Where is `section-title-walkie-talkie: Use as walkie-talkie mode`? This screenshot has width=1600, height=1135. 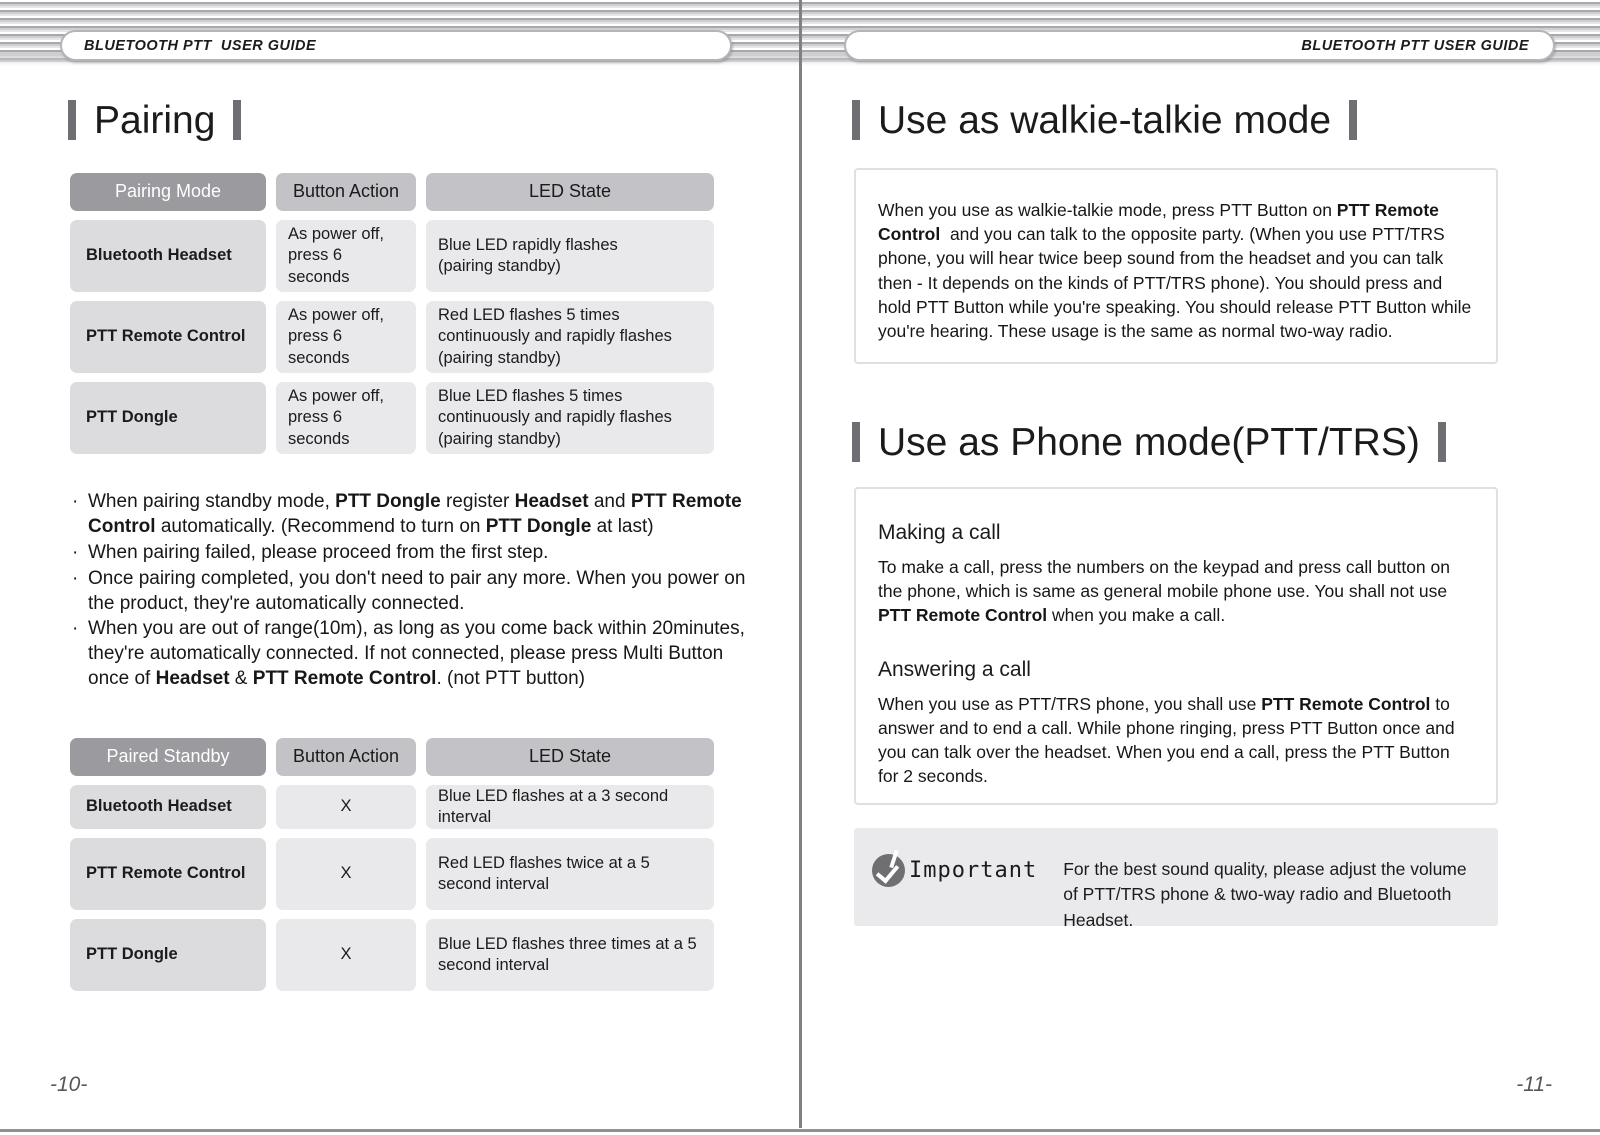
section-title-walkie-talkie: Use as walkie-talkie mode is located at coordinates (1105, 120).